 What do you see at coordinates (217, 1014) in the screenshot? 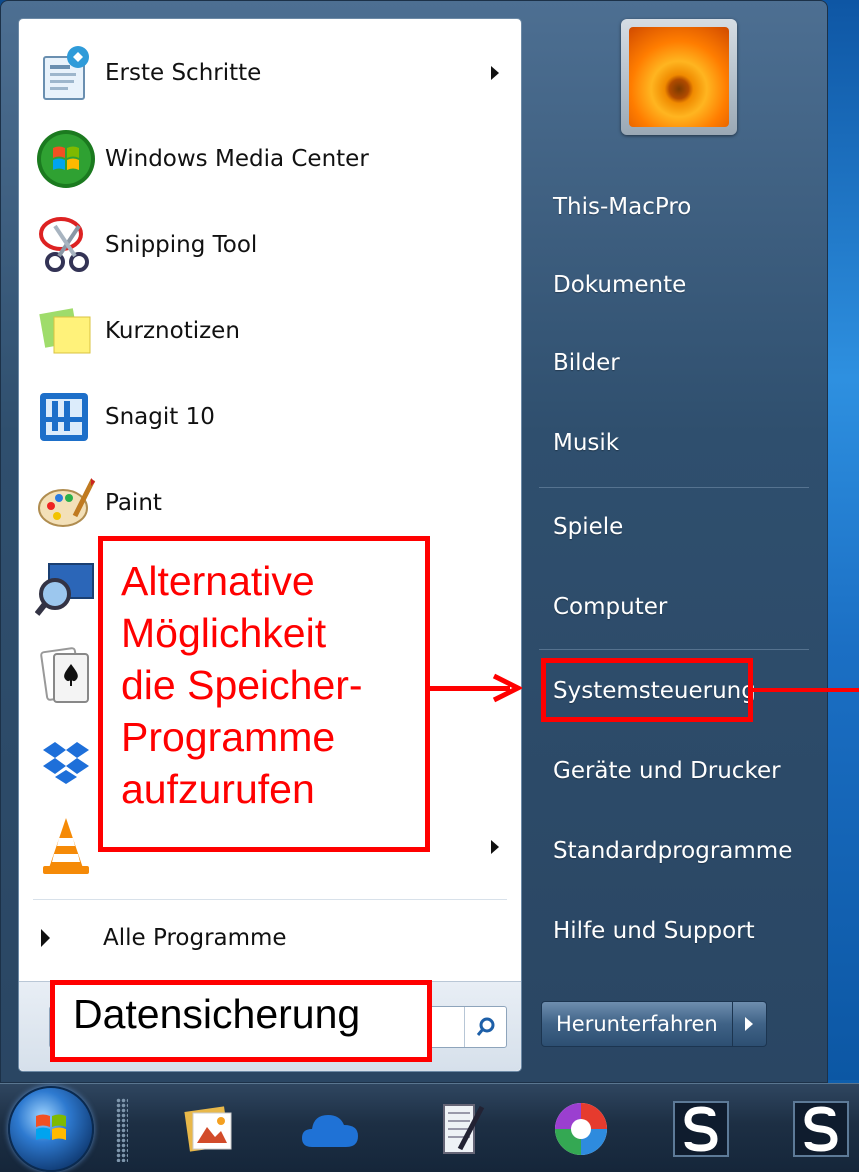
I see `search-annotation-text: Datensicherung` at bounding box center [217, 1014].